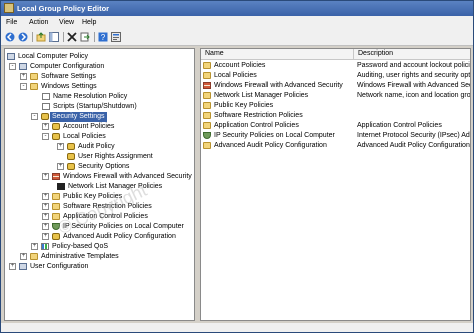 Image resolution: width=474 pixels, height=333 pixels. Describe the element at coordinates (10, 37) in the screenshot. I see `back-icon` at that location.